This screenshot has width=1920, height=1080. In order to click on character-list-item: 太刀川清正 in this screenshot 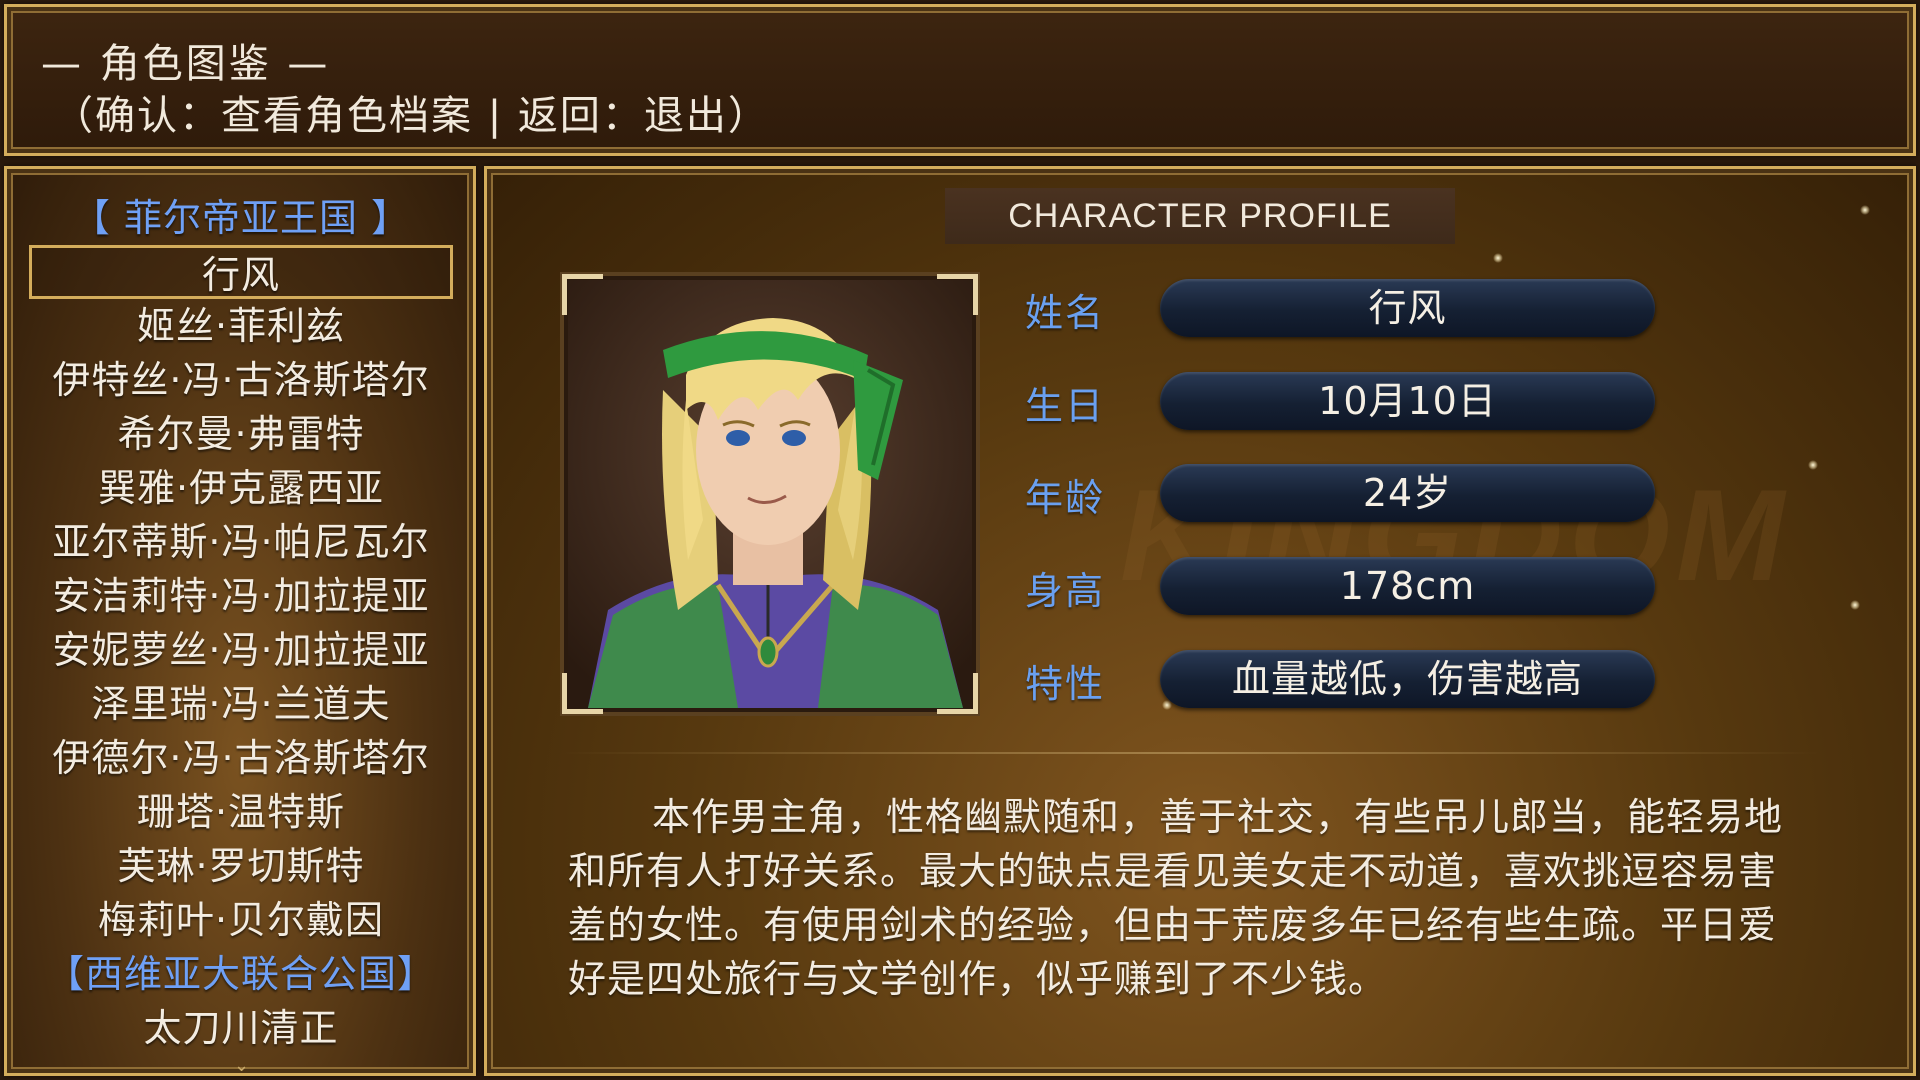, I will do `click(241, 1028)`.